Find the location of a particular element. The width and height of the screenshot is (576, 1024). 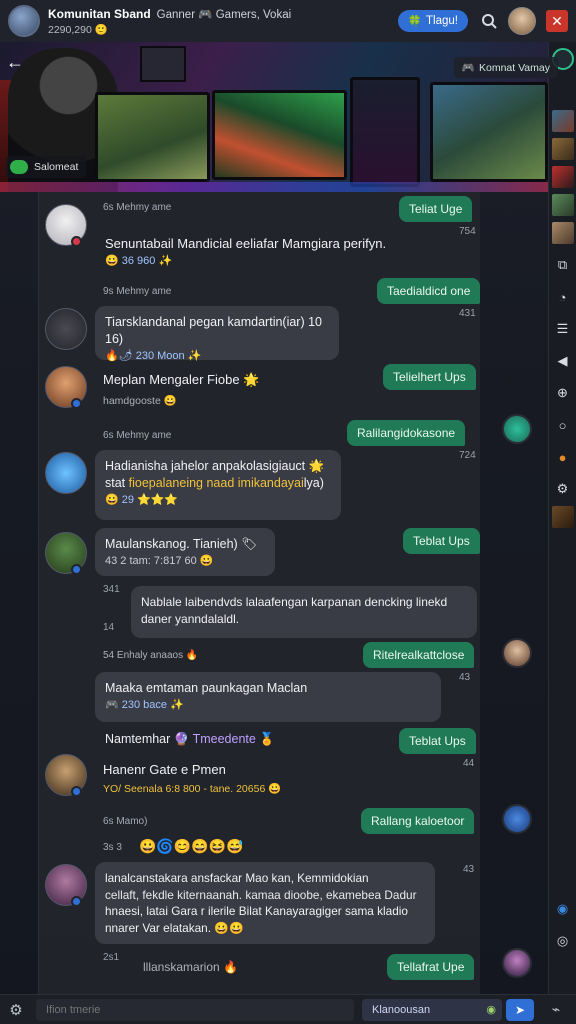

outgoing-message: Telielhert Ups is located at coordinates (429, 377).